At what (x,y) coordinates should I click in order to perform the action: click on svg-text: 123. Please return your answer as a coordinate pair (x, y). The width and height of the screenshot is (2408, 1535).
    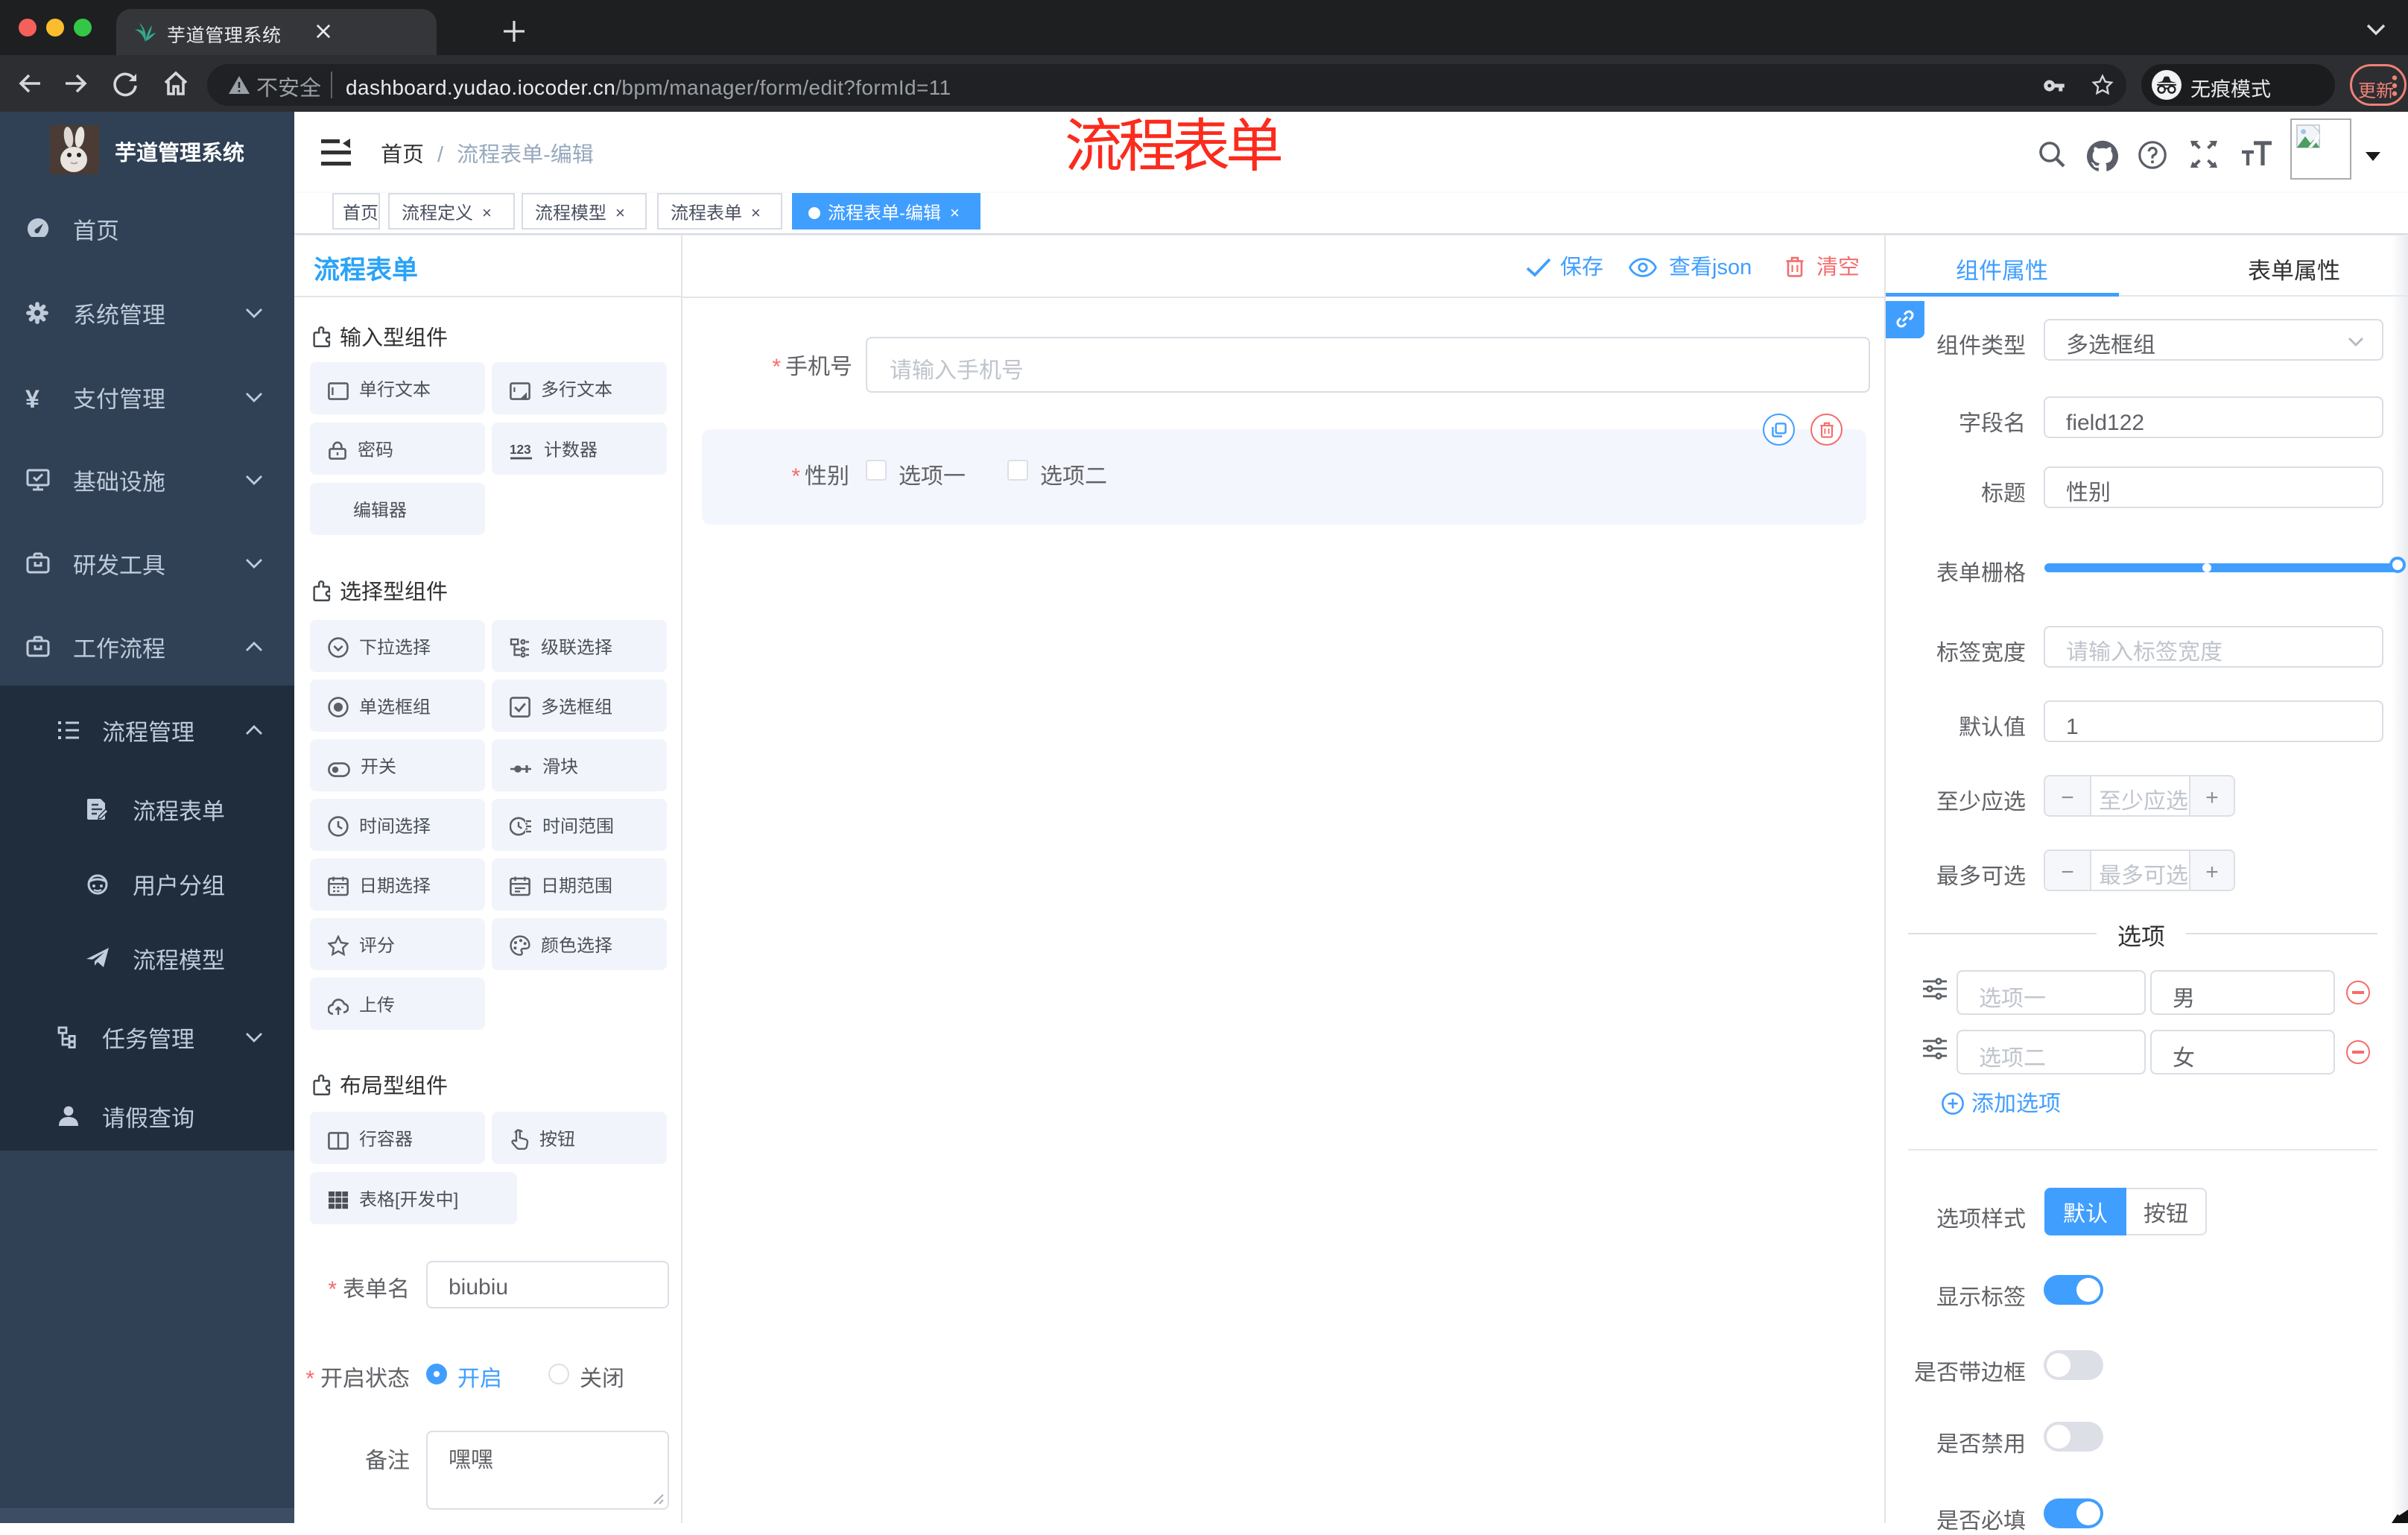
    Looking at the image, I should click on (520, 449).